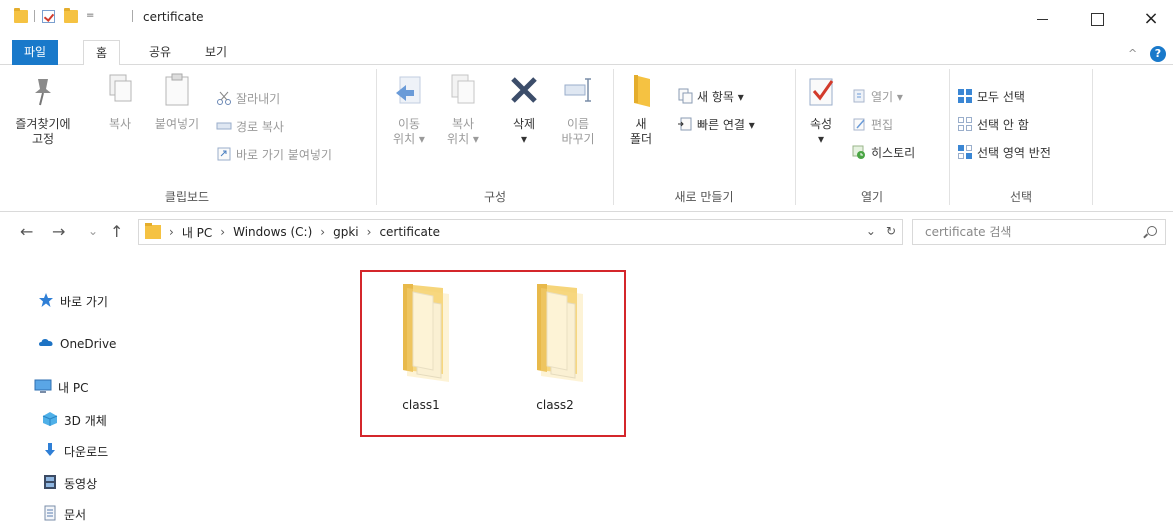 This screenshot has width=1173, height=527. What do you see at coordinates (641, 131) in the screenshot?
I see `new-folder-label: 새 폴더` at bounding box center [641, 131].